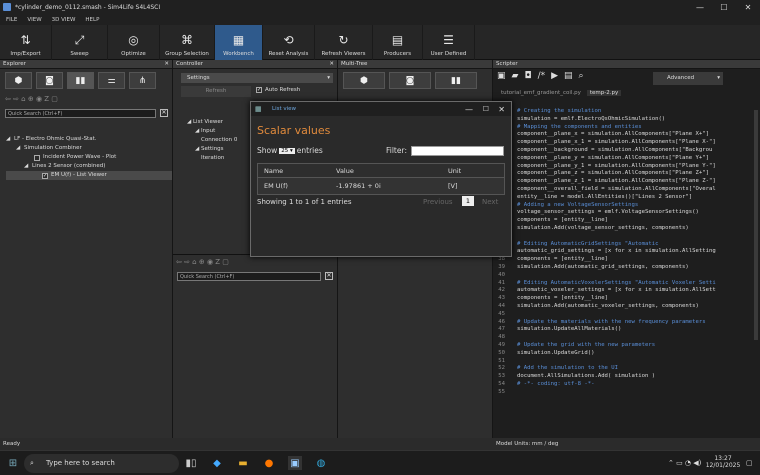 This screenshot has height=475, width=760. What do you see at coordinates (11, 20) in the screenshot?
I see `menu-file: FILE` at bounding box center [11, 20].